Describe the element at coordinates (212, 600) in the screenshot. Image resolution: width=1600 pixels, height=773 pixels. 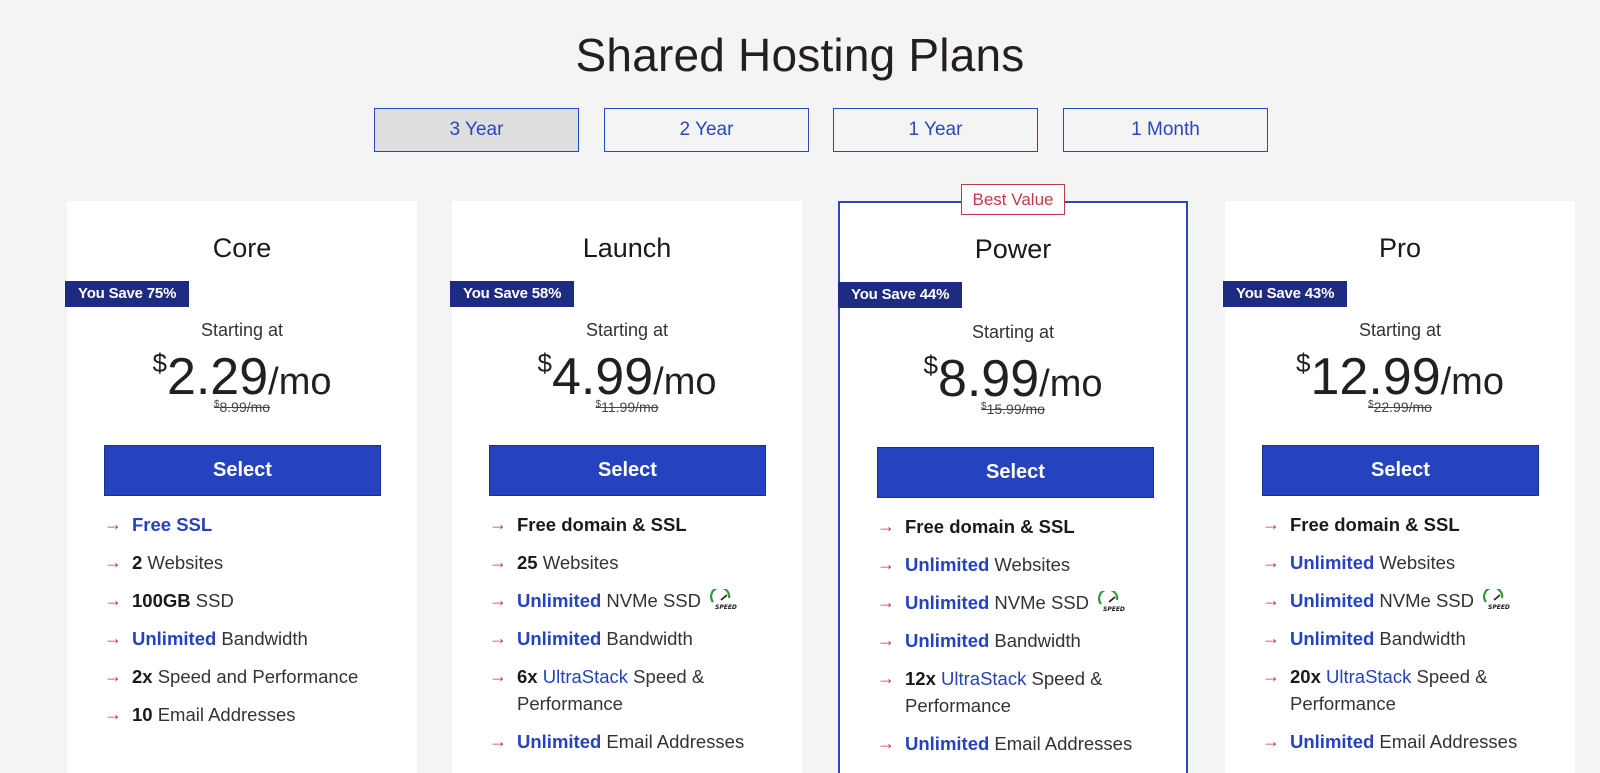
I see `feature-text: SSD` at that location.